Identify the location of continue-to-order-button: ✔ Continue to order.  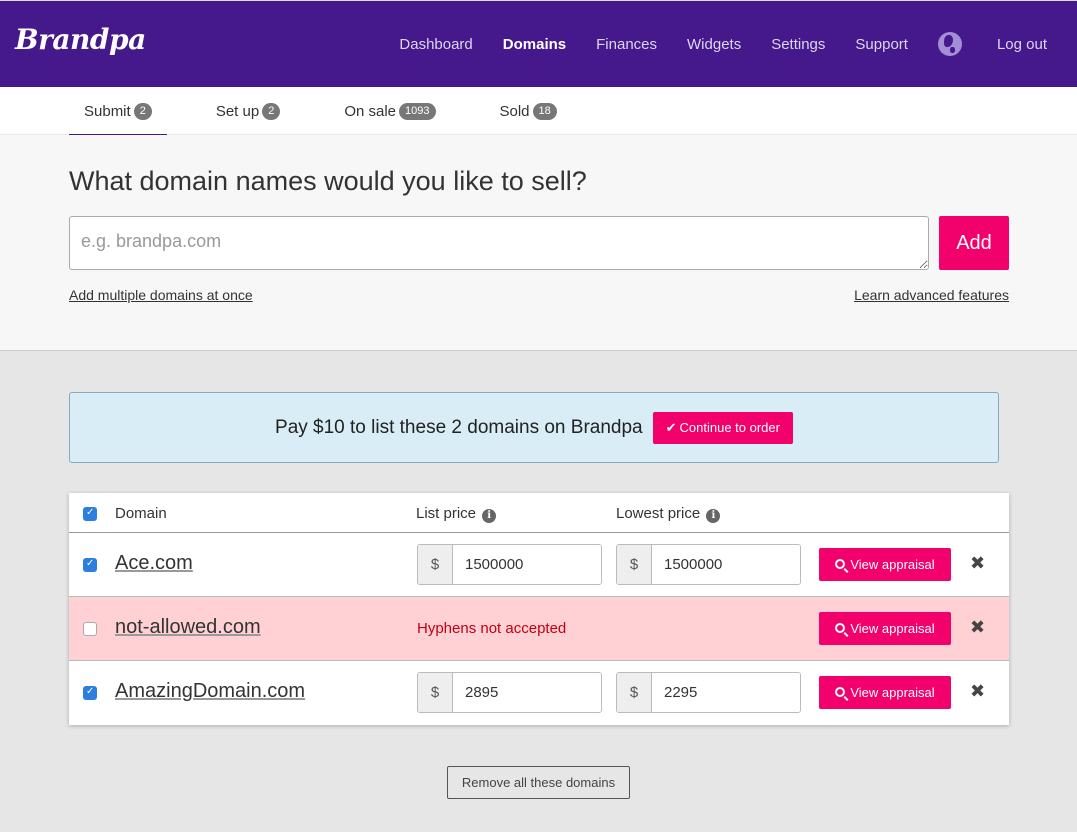
(722, 427).